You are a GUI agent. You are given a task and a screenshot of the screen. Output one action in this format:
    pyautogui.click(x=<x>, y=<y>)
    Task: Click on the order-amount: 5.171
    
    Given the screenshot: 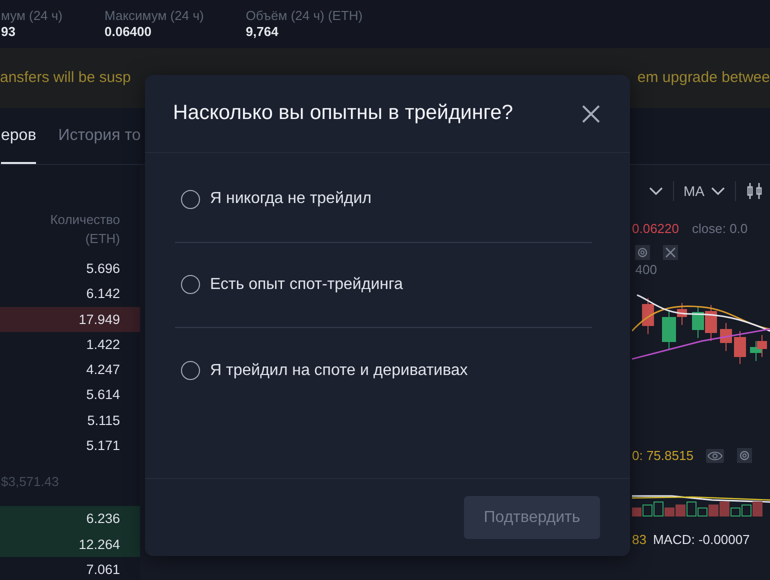 What is the action you would take?
    pyautogui.click(x=103, y=446)
    